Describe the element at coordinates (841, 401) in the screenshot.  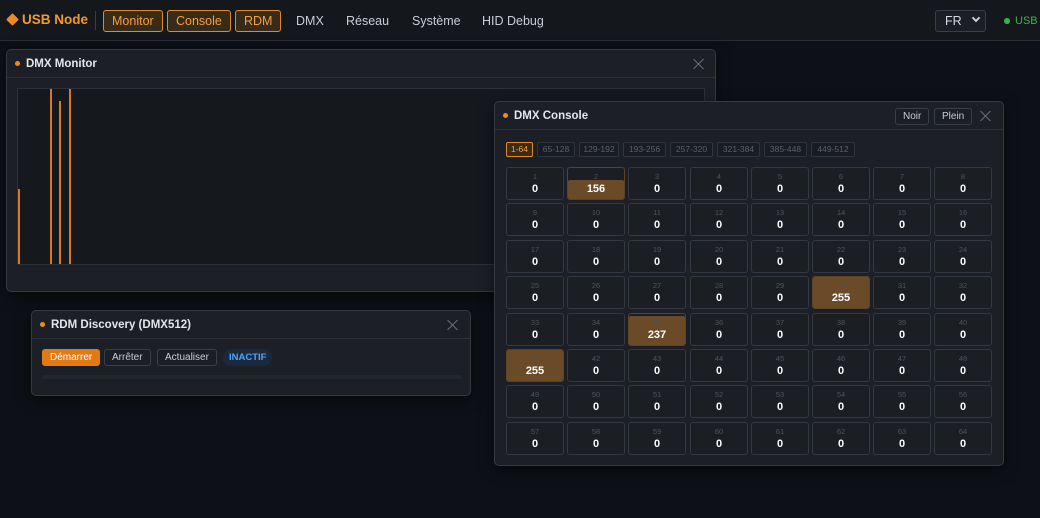
I see `channel-cell: 54 0` at that location.